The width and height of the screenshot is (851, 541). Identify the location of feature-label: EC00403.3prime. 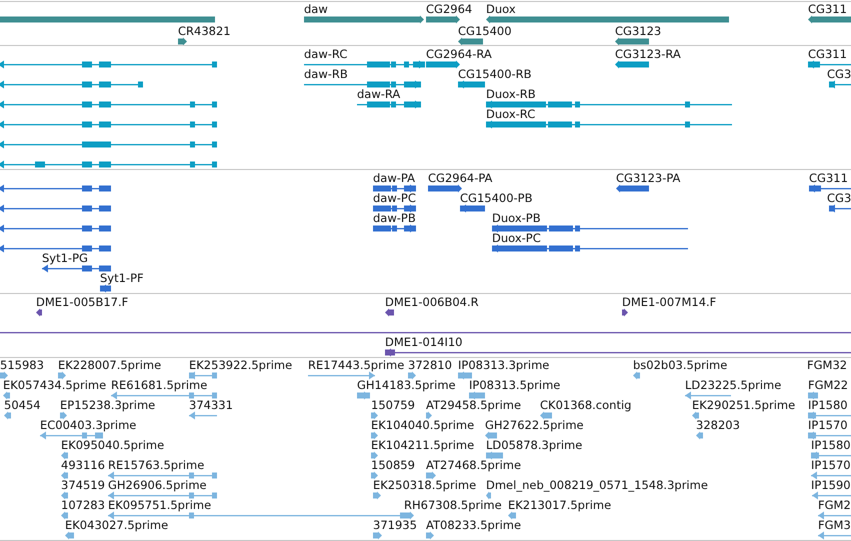
(88, 425).